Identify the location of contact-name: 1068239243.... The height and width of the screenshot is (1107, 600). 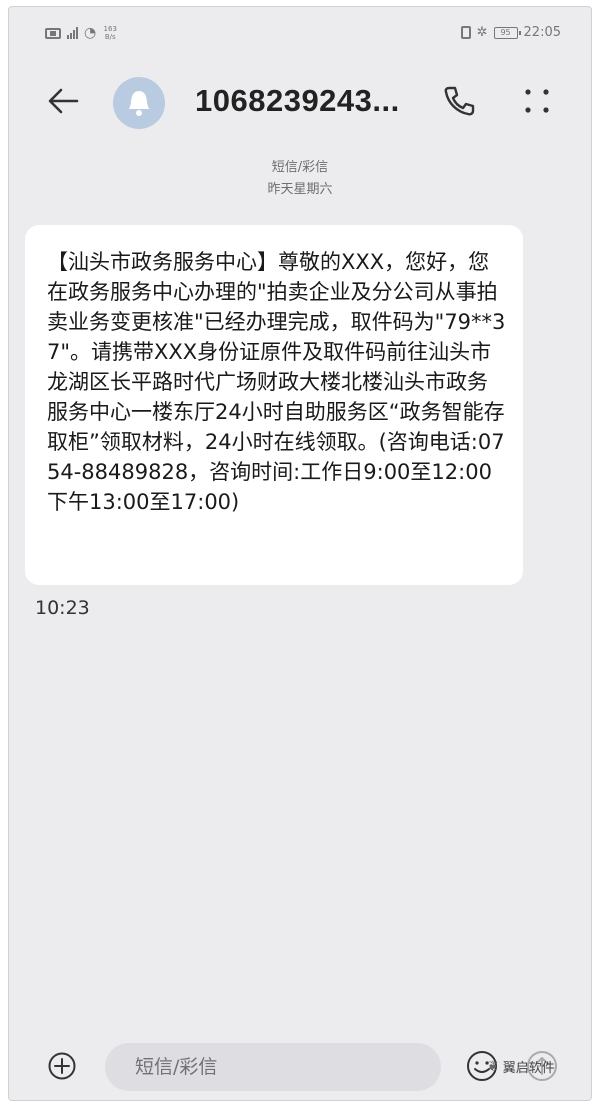
(311, 101).